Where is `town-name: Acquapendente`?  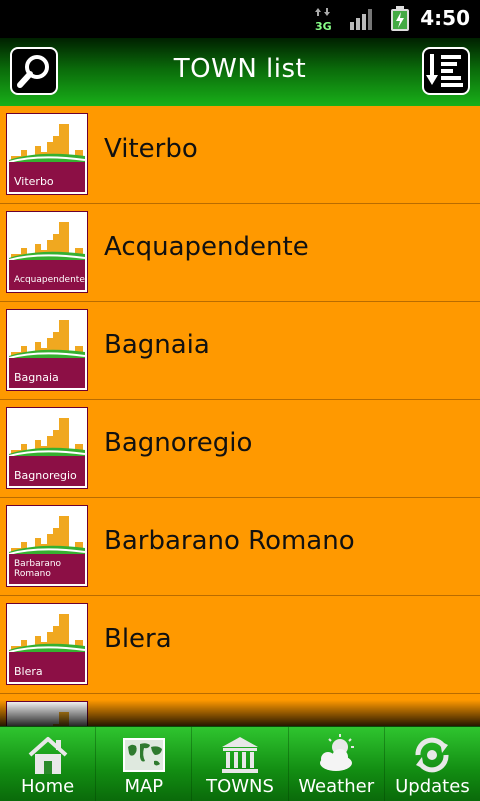
town-name: Acquapendente is located at coordinates (206, 247).